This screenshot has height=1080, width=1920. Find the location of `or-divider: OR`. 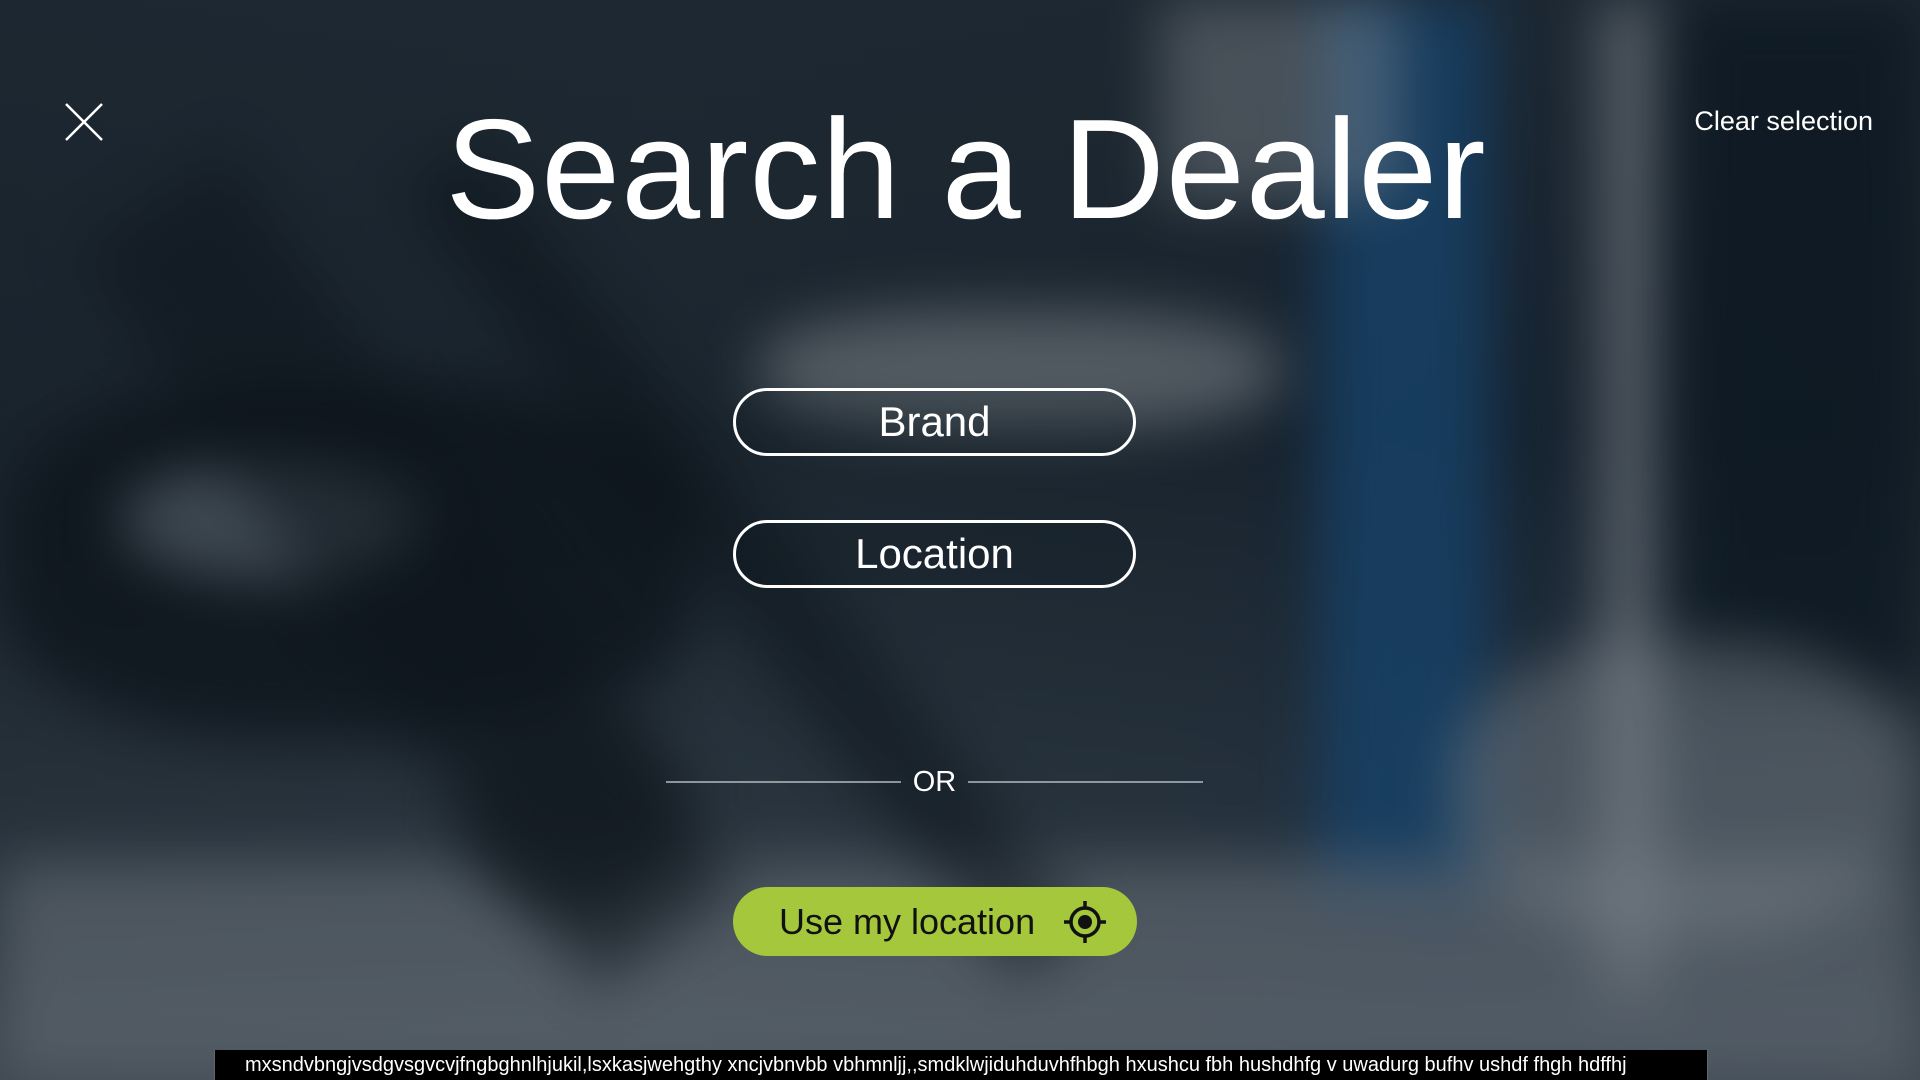

or-divider: OR is located at coordinates (934, 782).